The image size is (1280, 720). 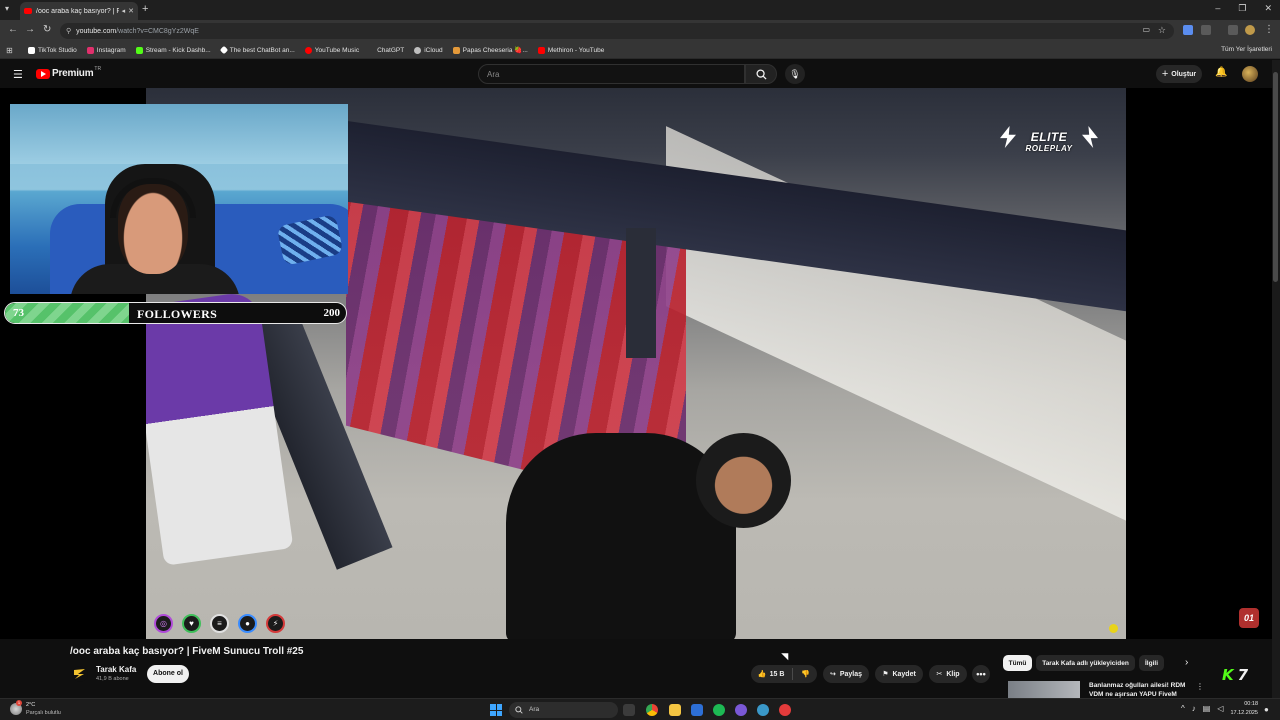 I want to click on minimize-icon: –, so click(x=1217, y=8).